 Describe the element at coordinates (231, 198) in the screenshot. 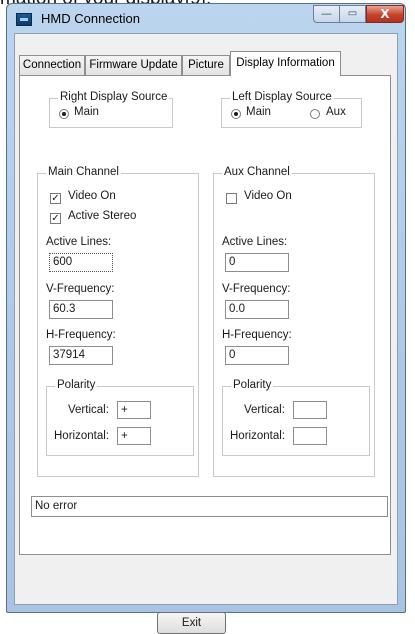

I see `aux-video-on-checkbox` at that location.